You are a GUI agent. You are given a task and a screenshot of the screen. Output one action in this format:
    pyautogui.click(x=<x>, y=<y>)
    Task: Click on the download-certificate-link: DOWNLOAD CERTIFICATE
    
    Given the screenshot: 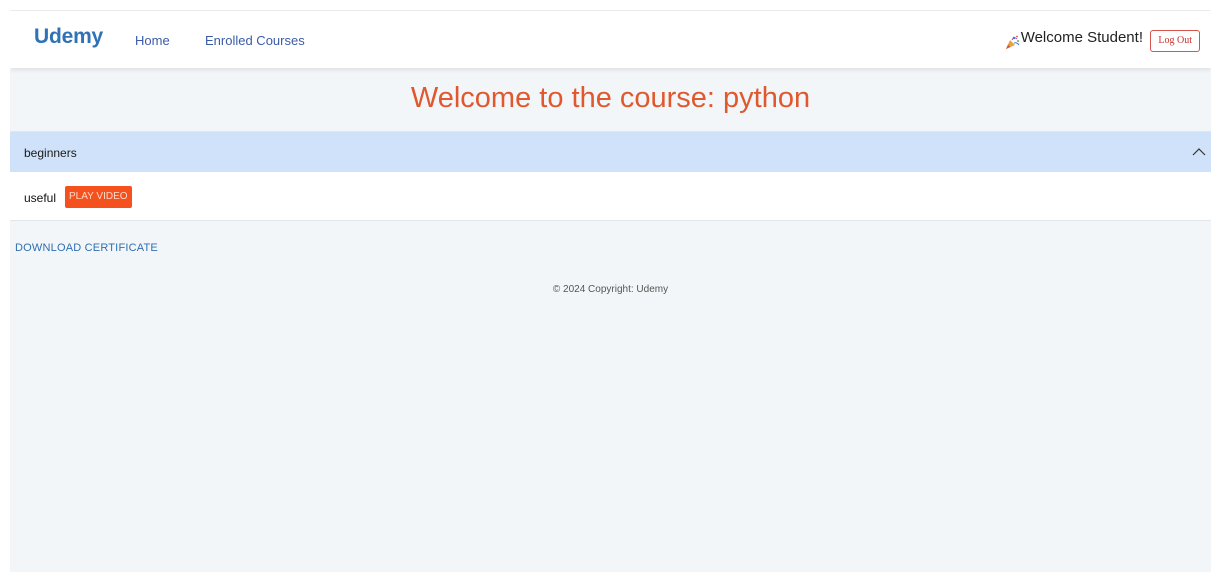 What is the action you would take?
    pyautogui.click(x=86, y=248)
    